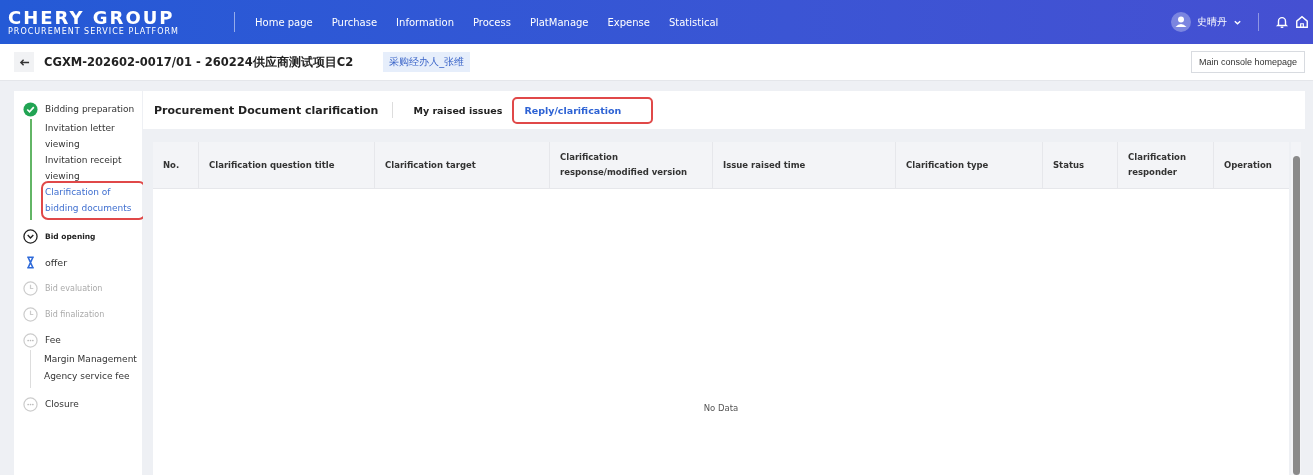 The width and height of the screenshot is (1313, 475). What do you see at coordinates (91, 17) in the screenshot?
I see `logo-title: CHERY GROUP` at bounding box center [91, 17].